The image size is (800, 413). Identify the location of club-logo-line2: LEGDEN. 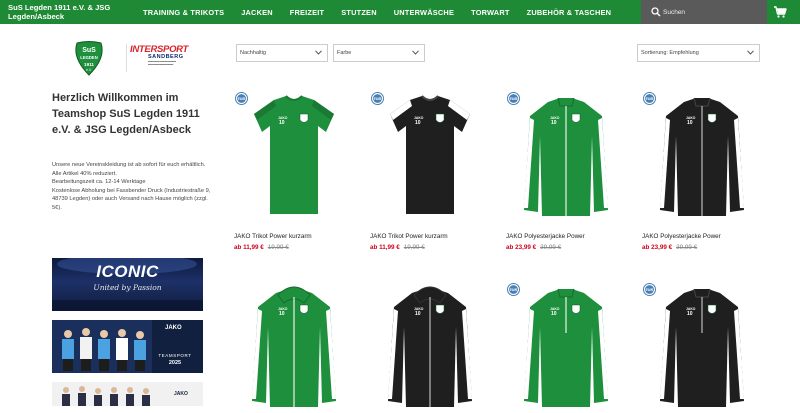
(88, 57).